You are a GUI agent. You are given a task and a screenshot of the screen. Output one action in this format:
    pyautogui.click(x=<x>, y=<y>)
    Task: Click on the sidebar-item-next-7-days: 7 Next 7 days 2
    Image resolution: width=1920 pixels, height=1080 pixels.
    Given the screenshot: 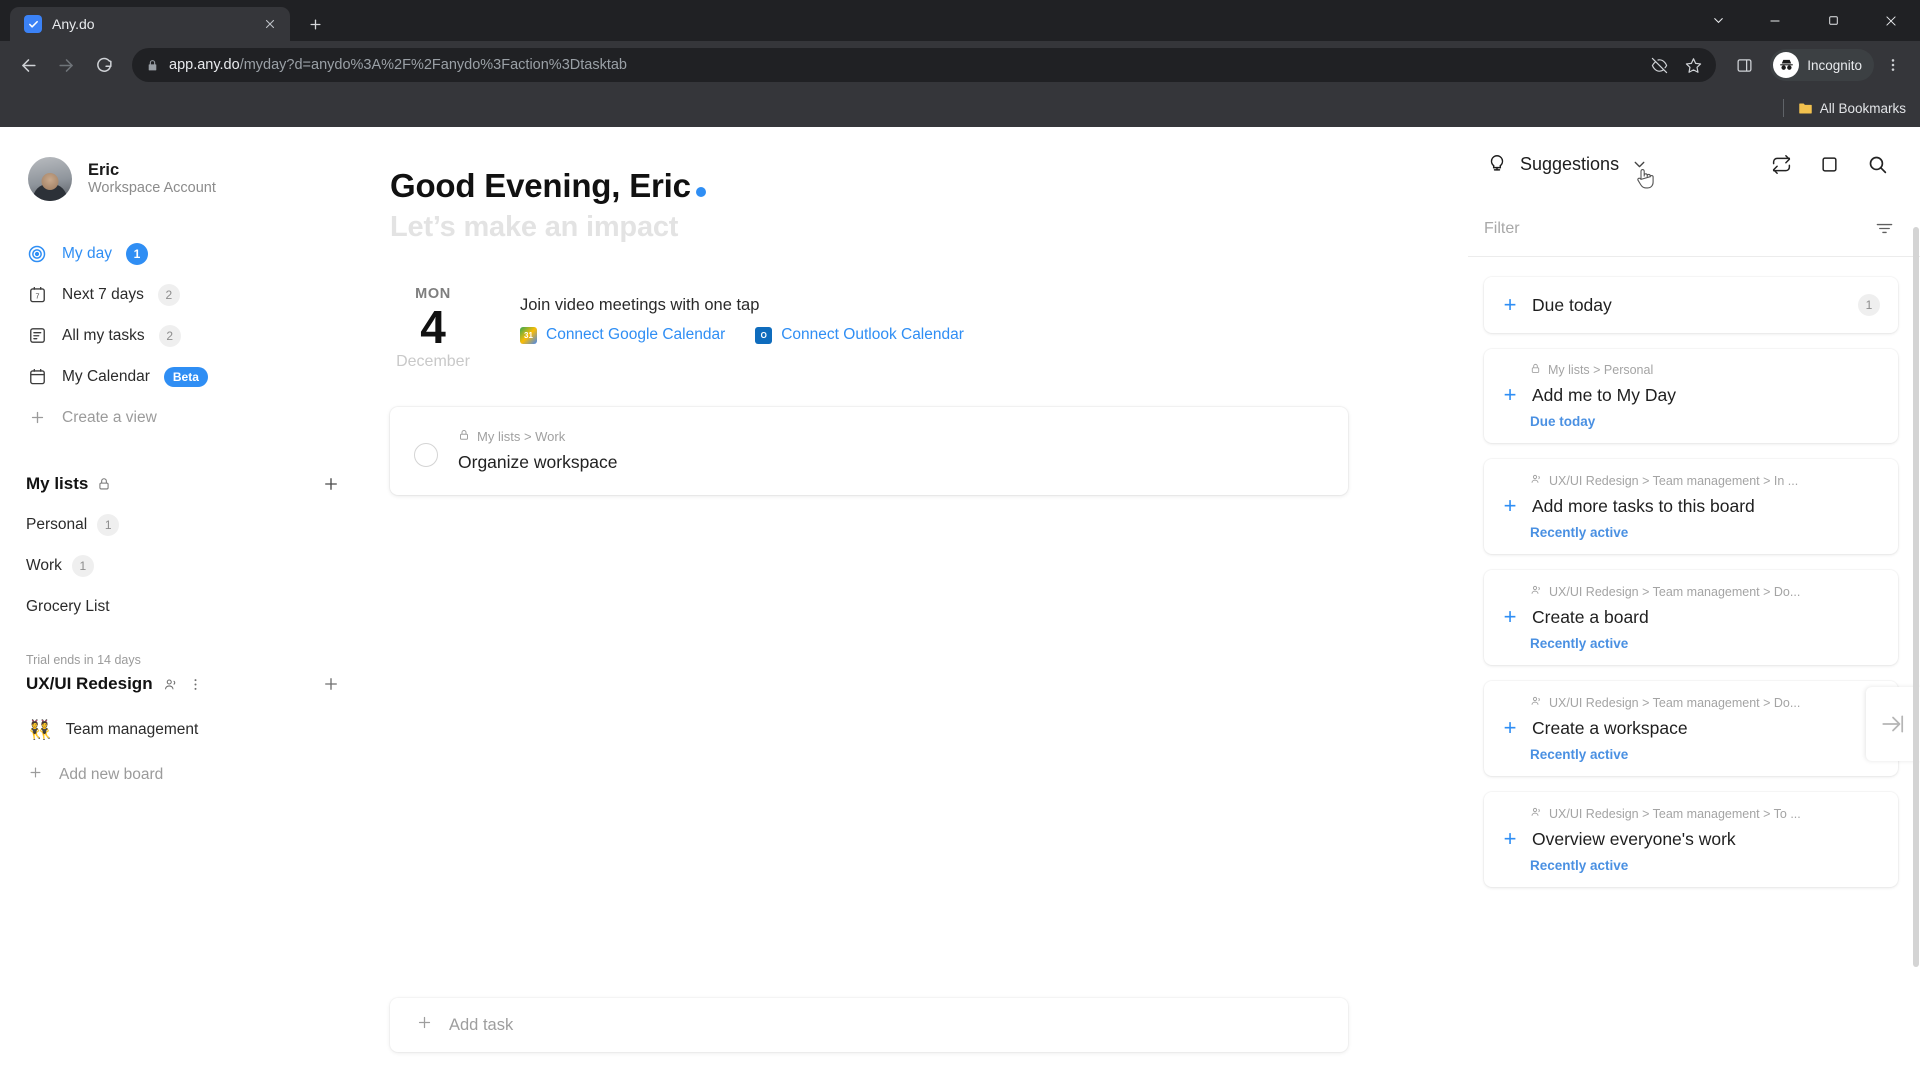 What is the action you would take?
    pyautogui.click(x=181, y=294)
    